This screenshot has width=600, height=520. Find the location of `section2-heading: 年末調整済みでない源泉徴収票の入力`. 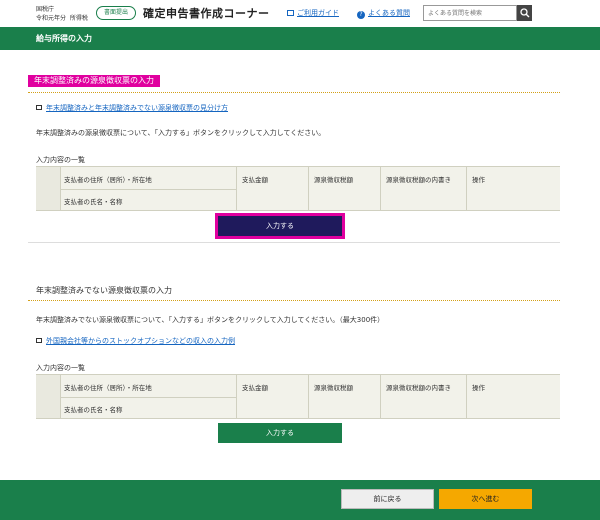

section2-heading: 年末調整済みでない源泉徴収票の入力 is located at coordinates (104, 290).